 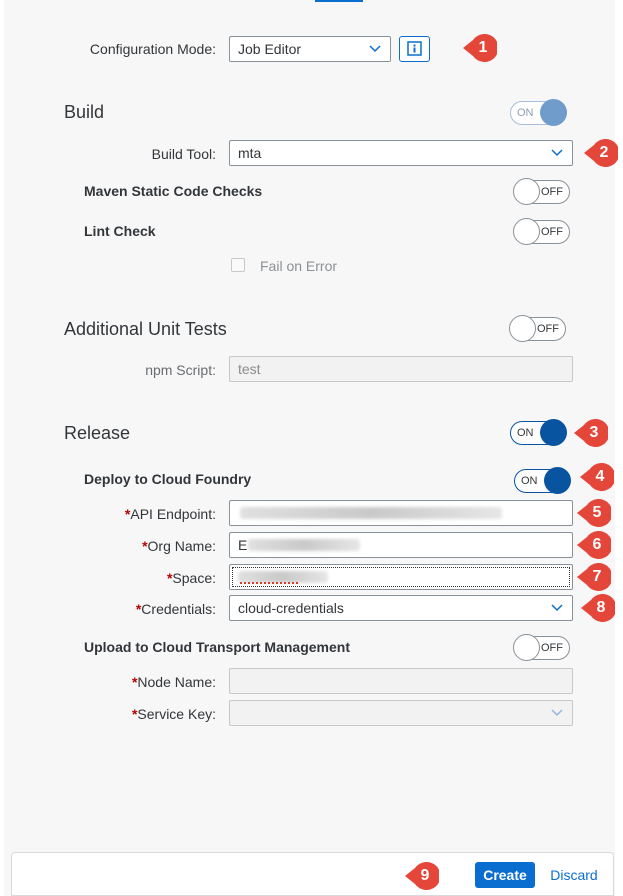 What do you see at coordinates (542, 480) in the screenshot?
I see `deploy-cf-toggle: ON` at bounding box center [542, 480].